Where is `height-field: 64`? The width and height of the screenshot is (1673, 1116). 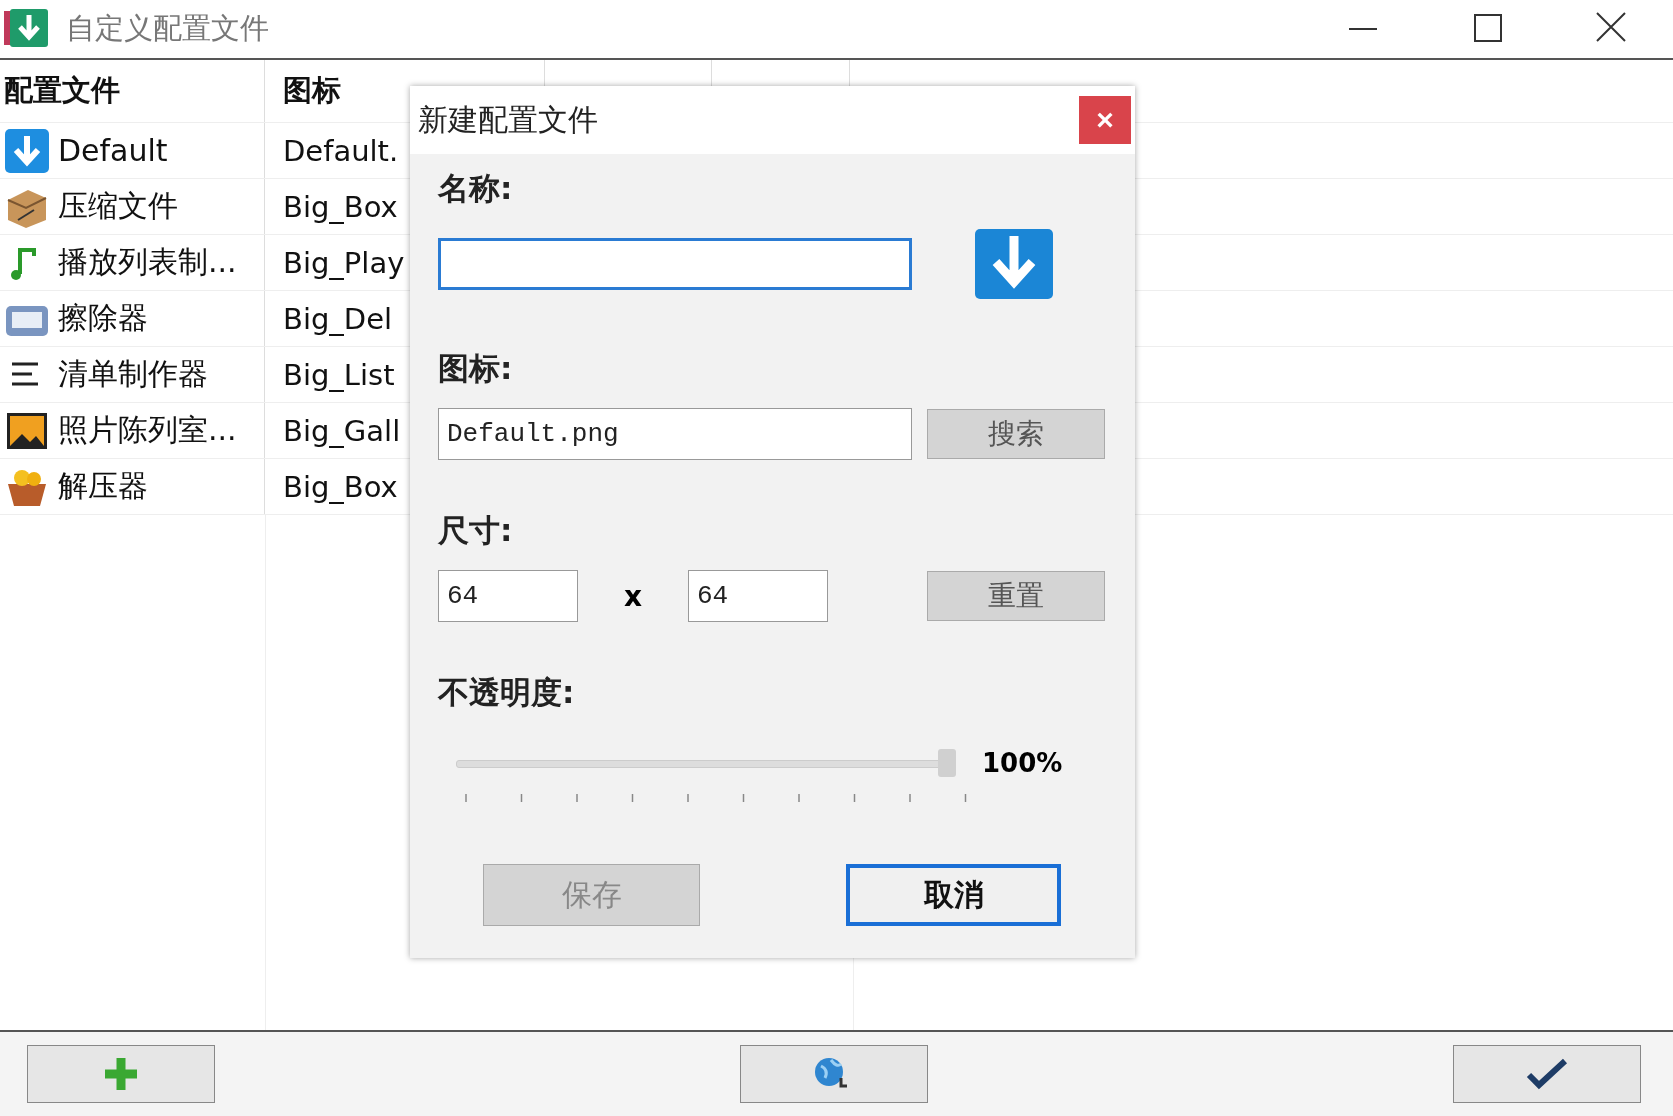
height-field: 64 is located at coordinates (758, 596).